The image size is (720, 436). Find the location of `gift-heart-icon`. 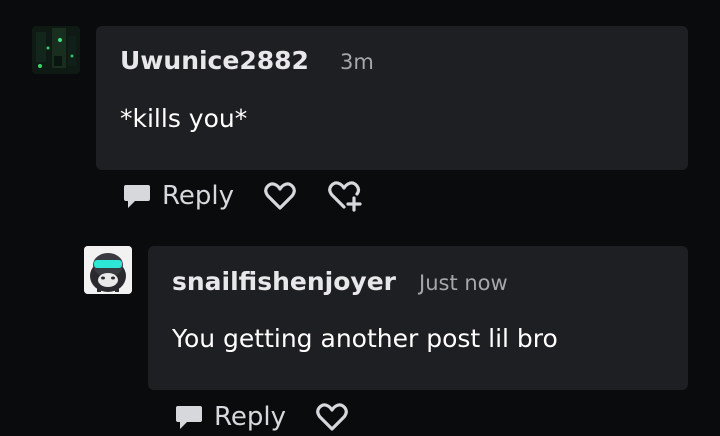

gift-heart-icon is located at coordinates (345, 196).